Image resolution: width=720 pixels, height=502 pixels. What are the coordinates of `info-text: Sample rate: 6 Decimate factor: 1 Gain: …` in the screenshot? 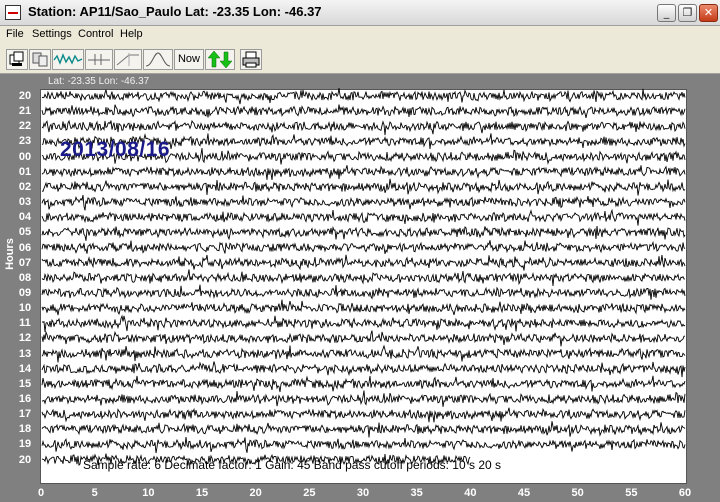 It's located at (292, 465).